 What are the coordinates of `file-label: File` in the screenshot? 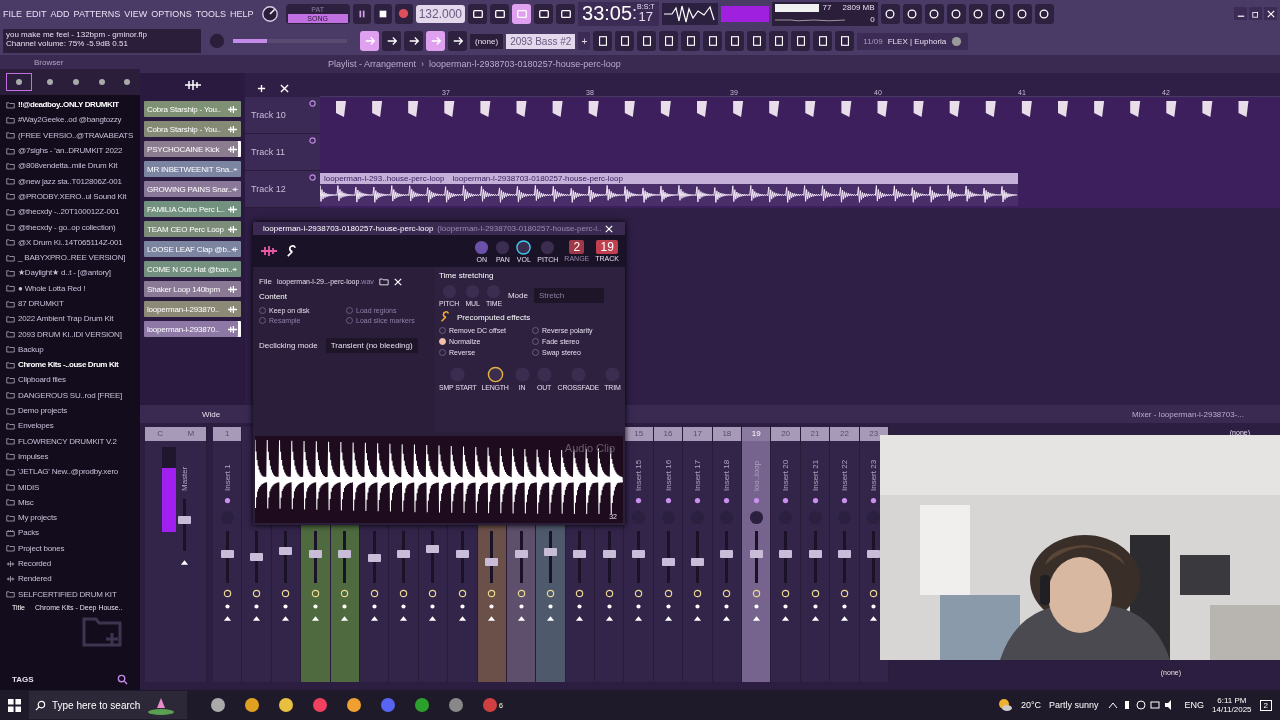 It's located at (265, 281).